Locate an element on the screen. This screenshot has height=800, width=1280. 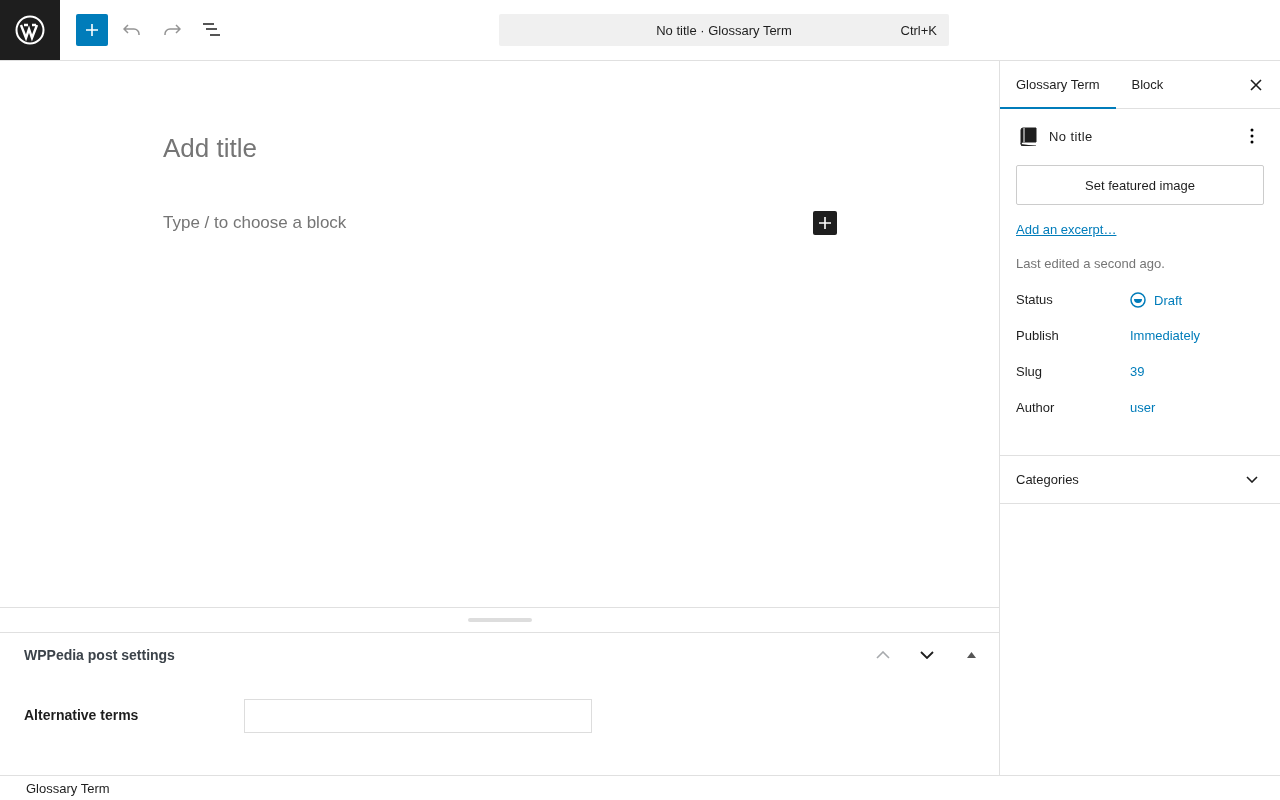
kebab-menu-icon is located at coordinates (1252, 136).